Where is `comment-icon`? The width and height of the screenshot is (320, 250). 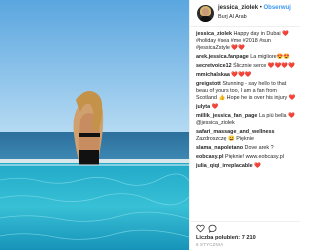 comment-icon is located at coordinates (212, 228).